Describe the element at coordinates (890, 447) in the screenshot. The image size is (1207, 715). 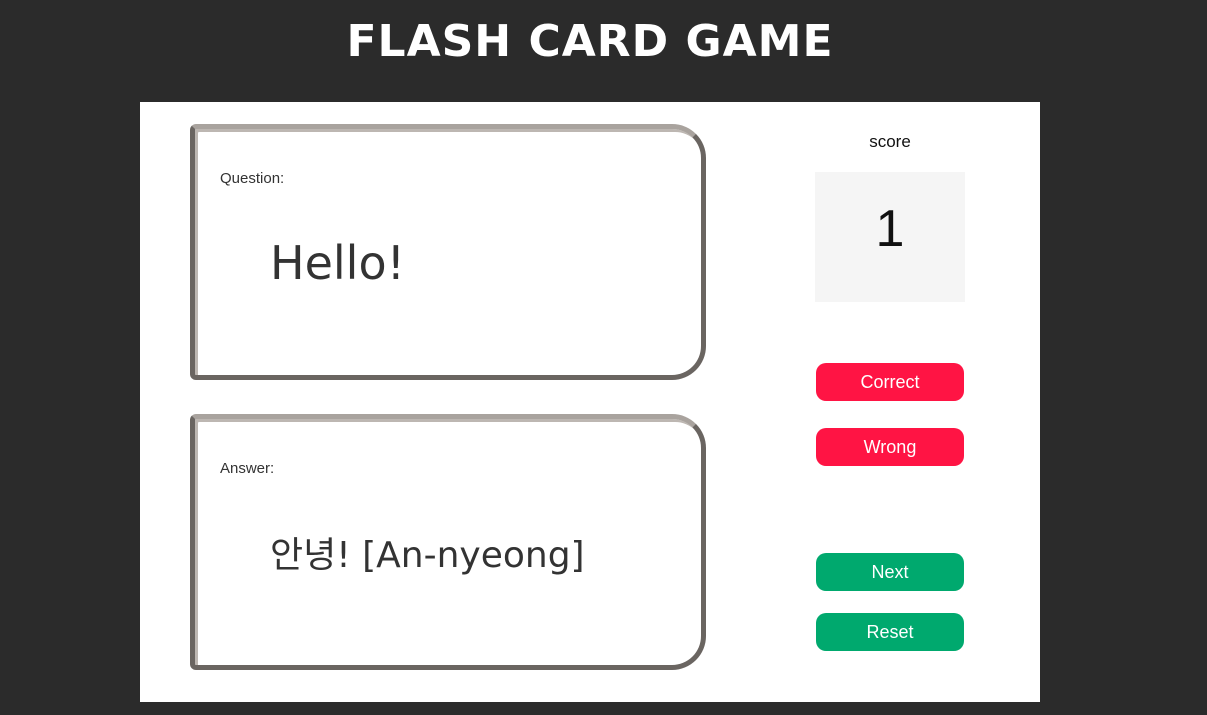
I see `wrong-button: Wrong` at that location.